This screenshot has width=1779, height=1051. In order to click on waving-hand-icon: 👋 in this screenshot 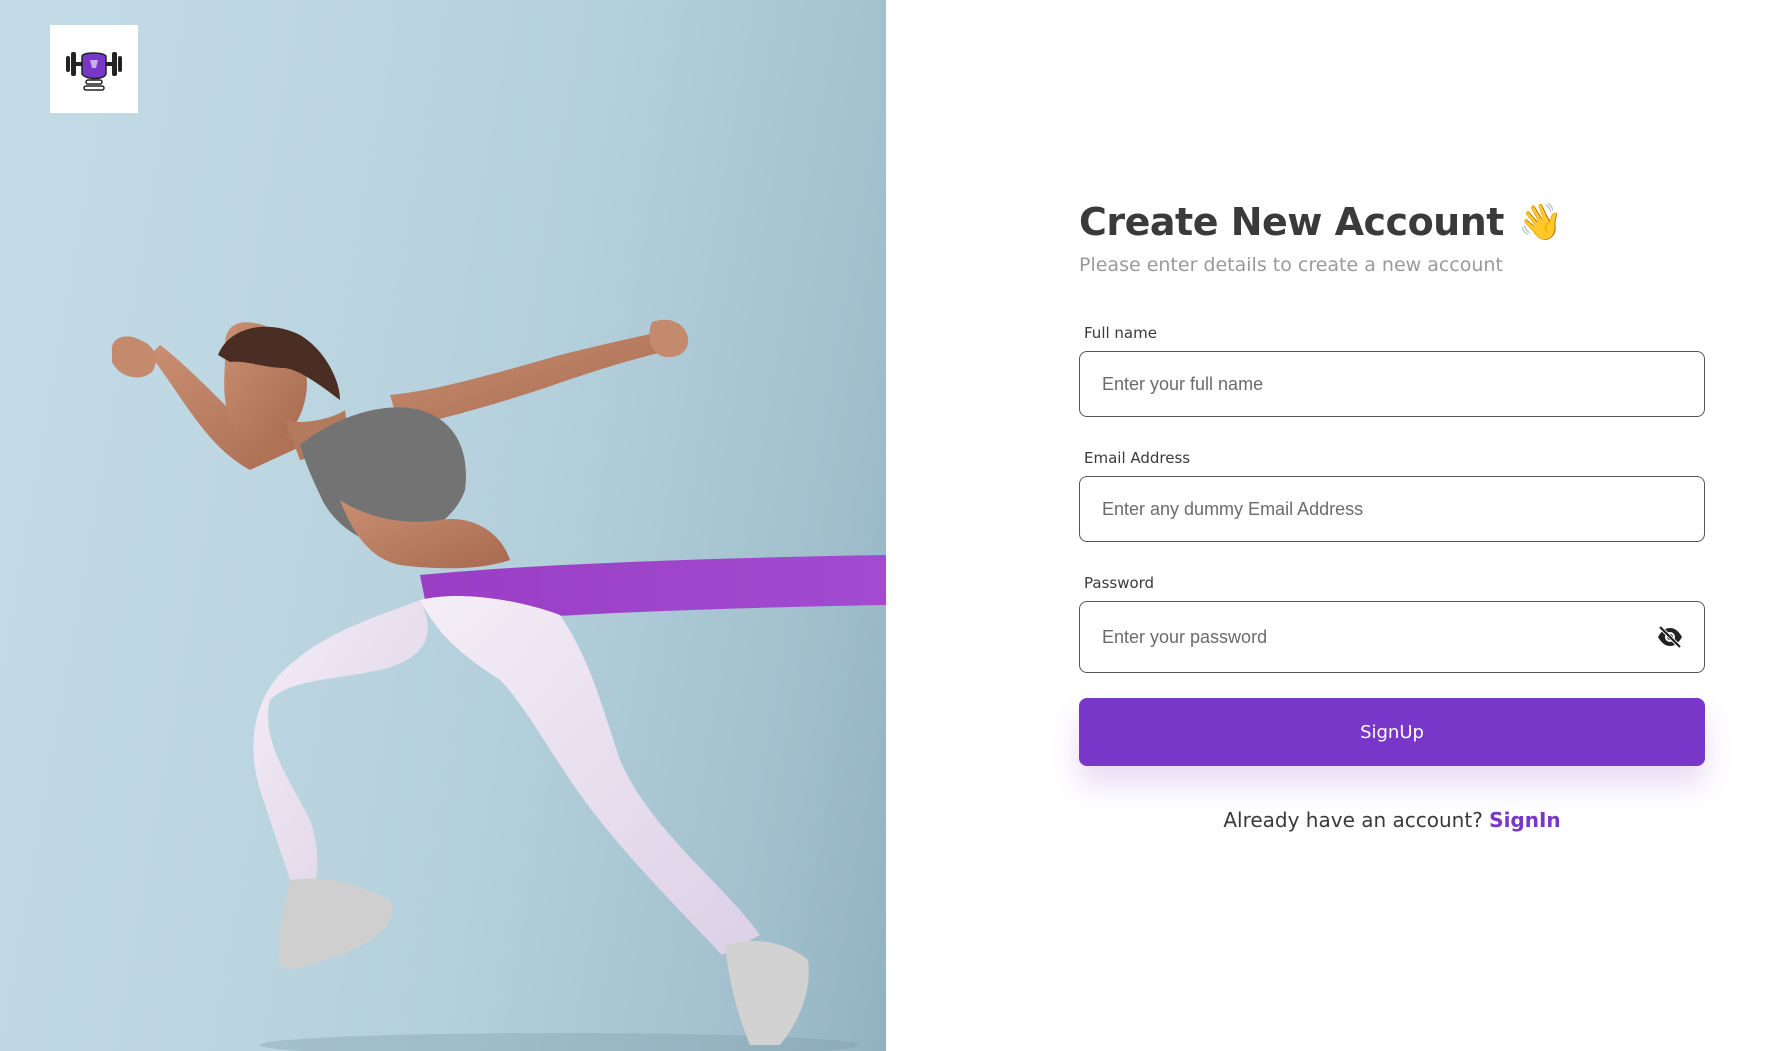, I will do `click(1540, 222)`.